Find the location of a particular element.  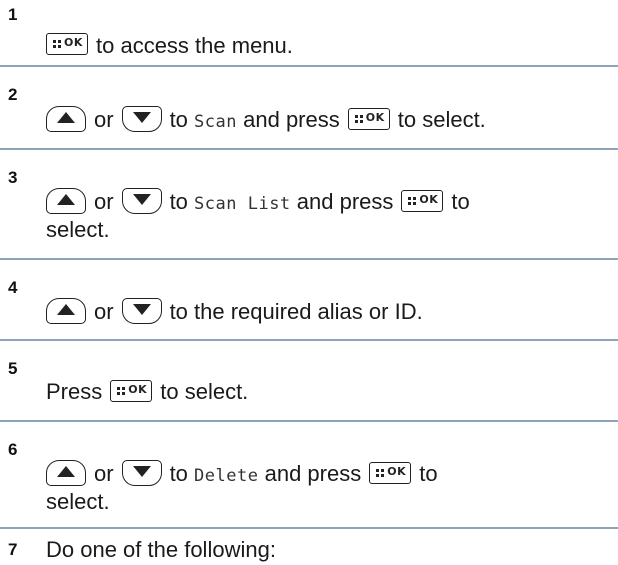

step-3-text: or to Scan List and press OK to is located at coordinates (330, 203).